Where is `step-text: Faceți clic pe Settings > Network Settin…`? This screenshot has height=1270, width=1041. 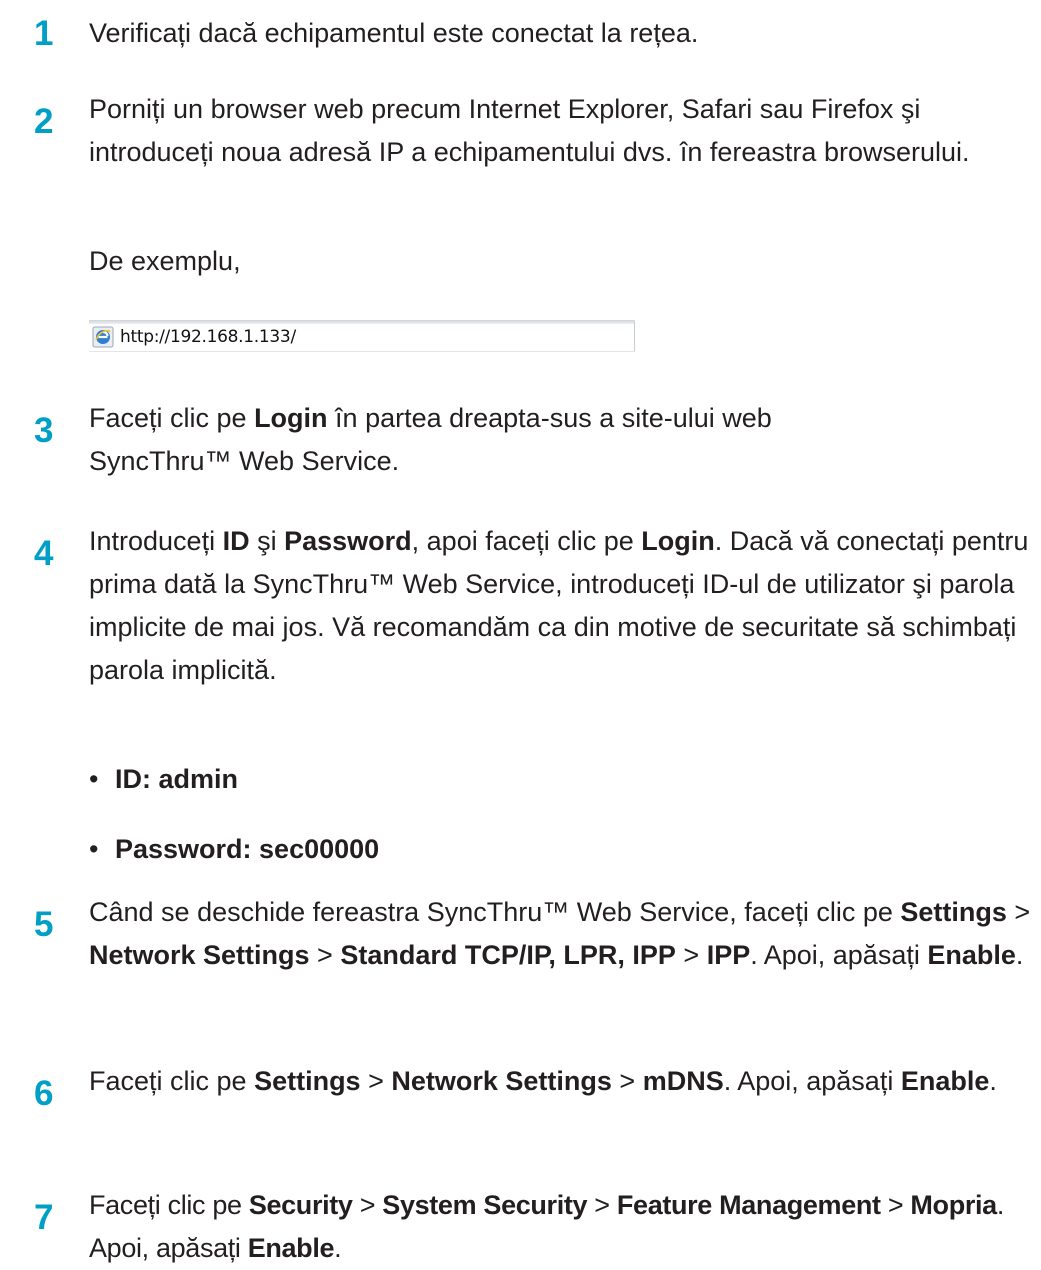 step-text: Faceți clic pe Settings > Network Settin… is located at coordinates (543, 1081).